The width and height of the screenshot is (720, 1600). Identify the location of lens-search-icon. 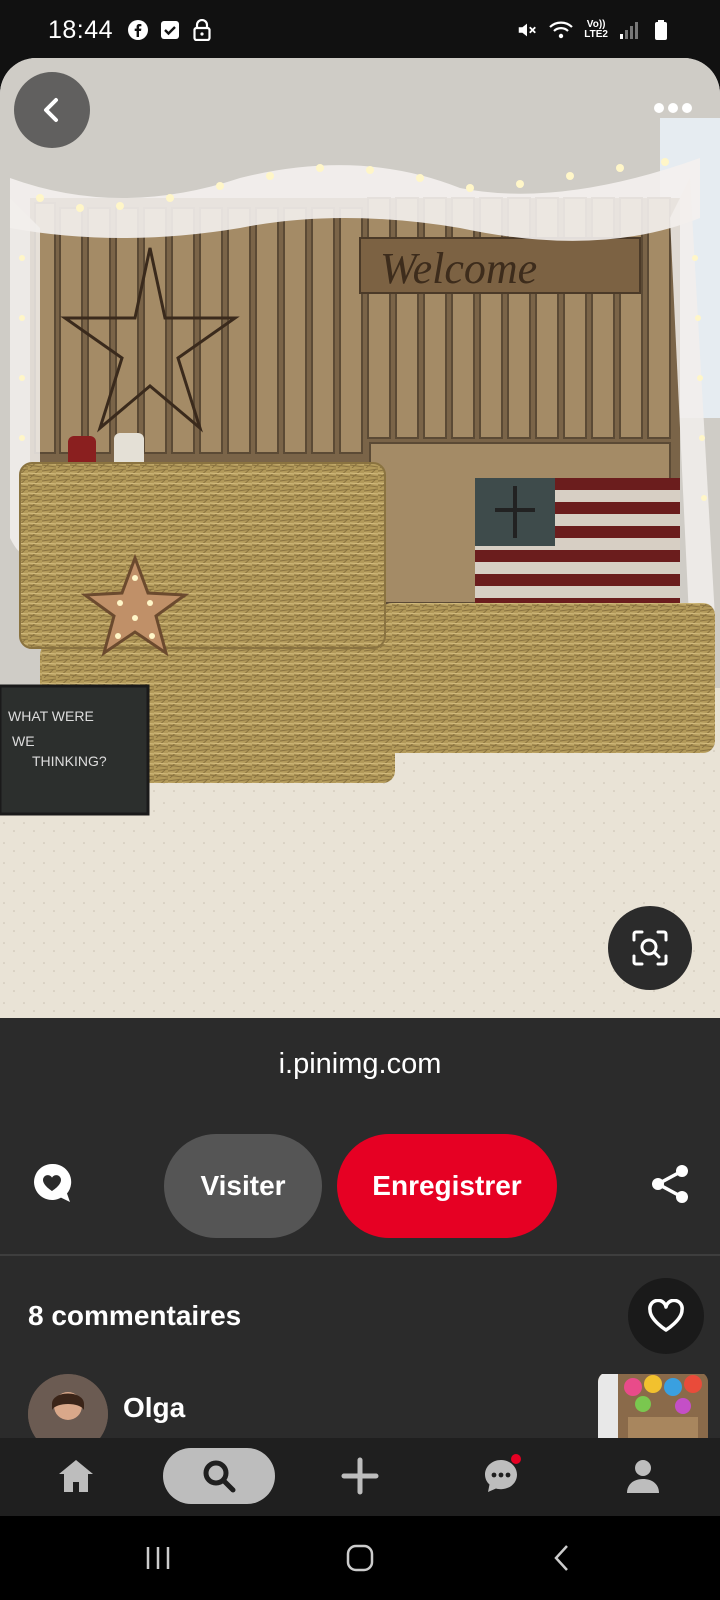
(650, 948).